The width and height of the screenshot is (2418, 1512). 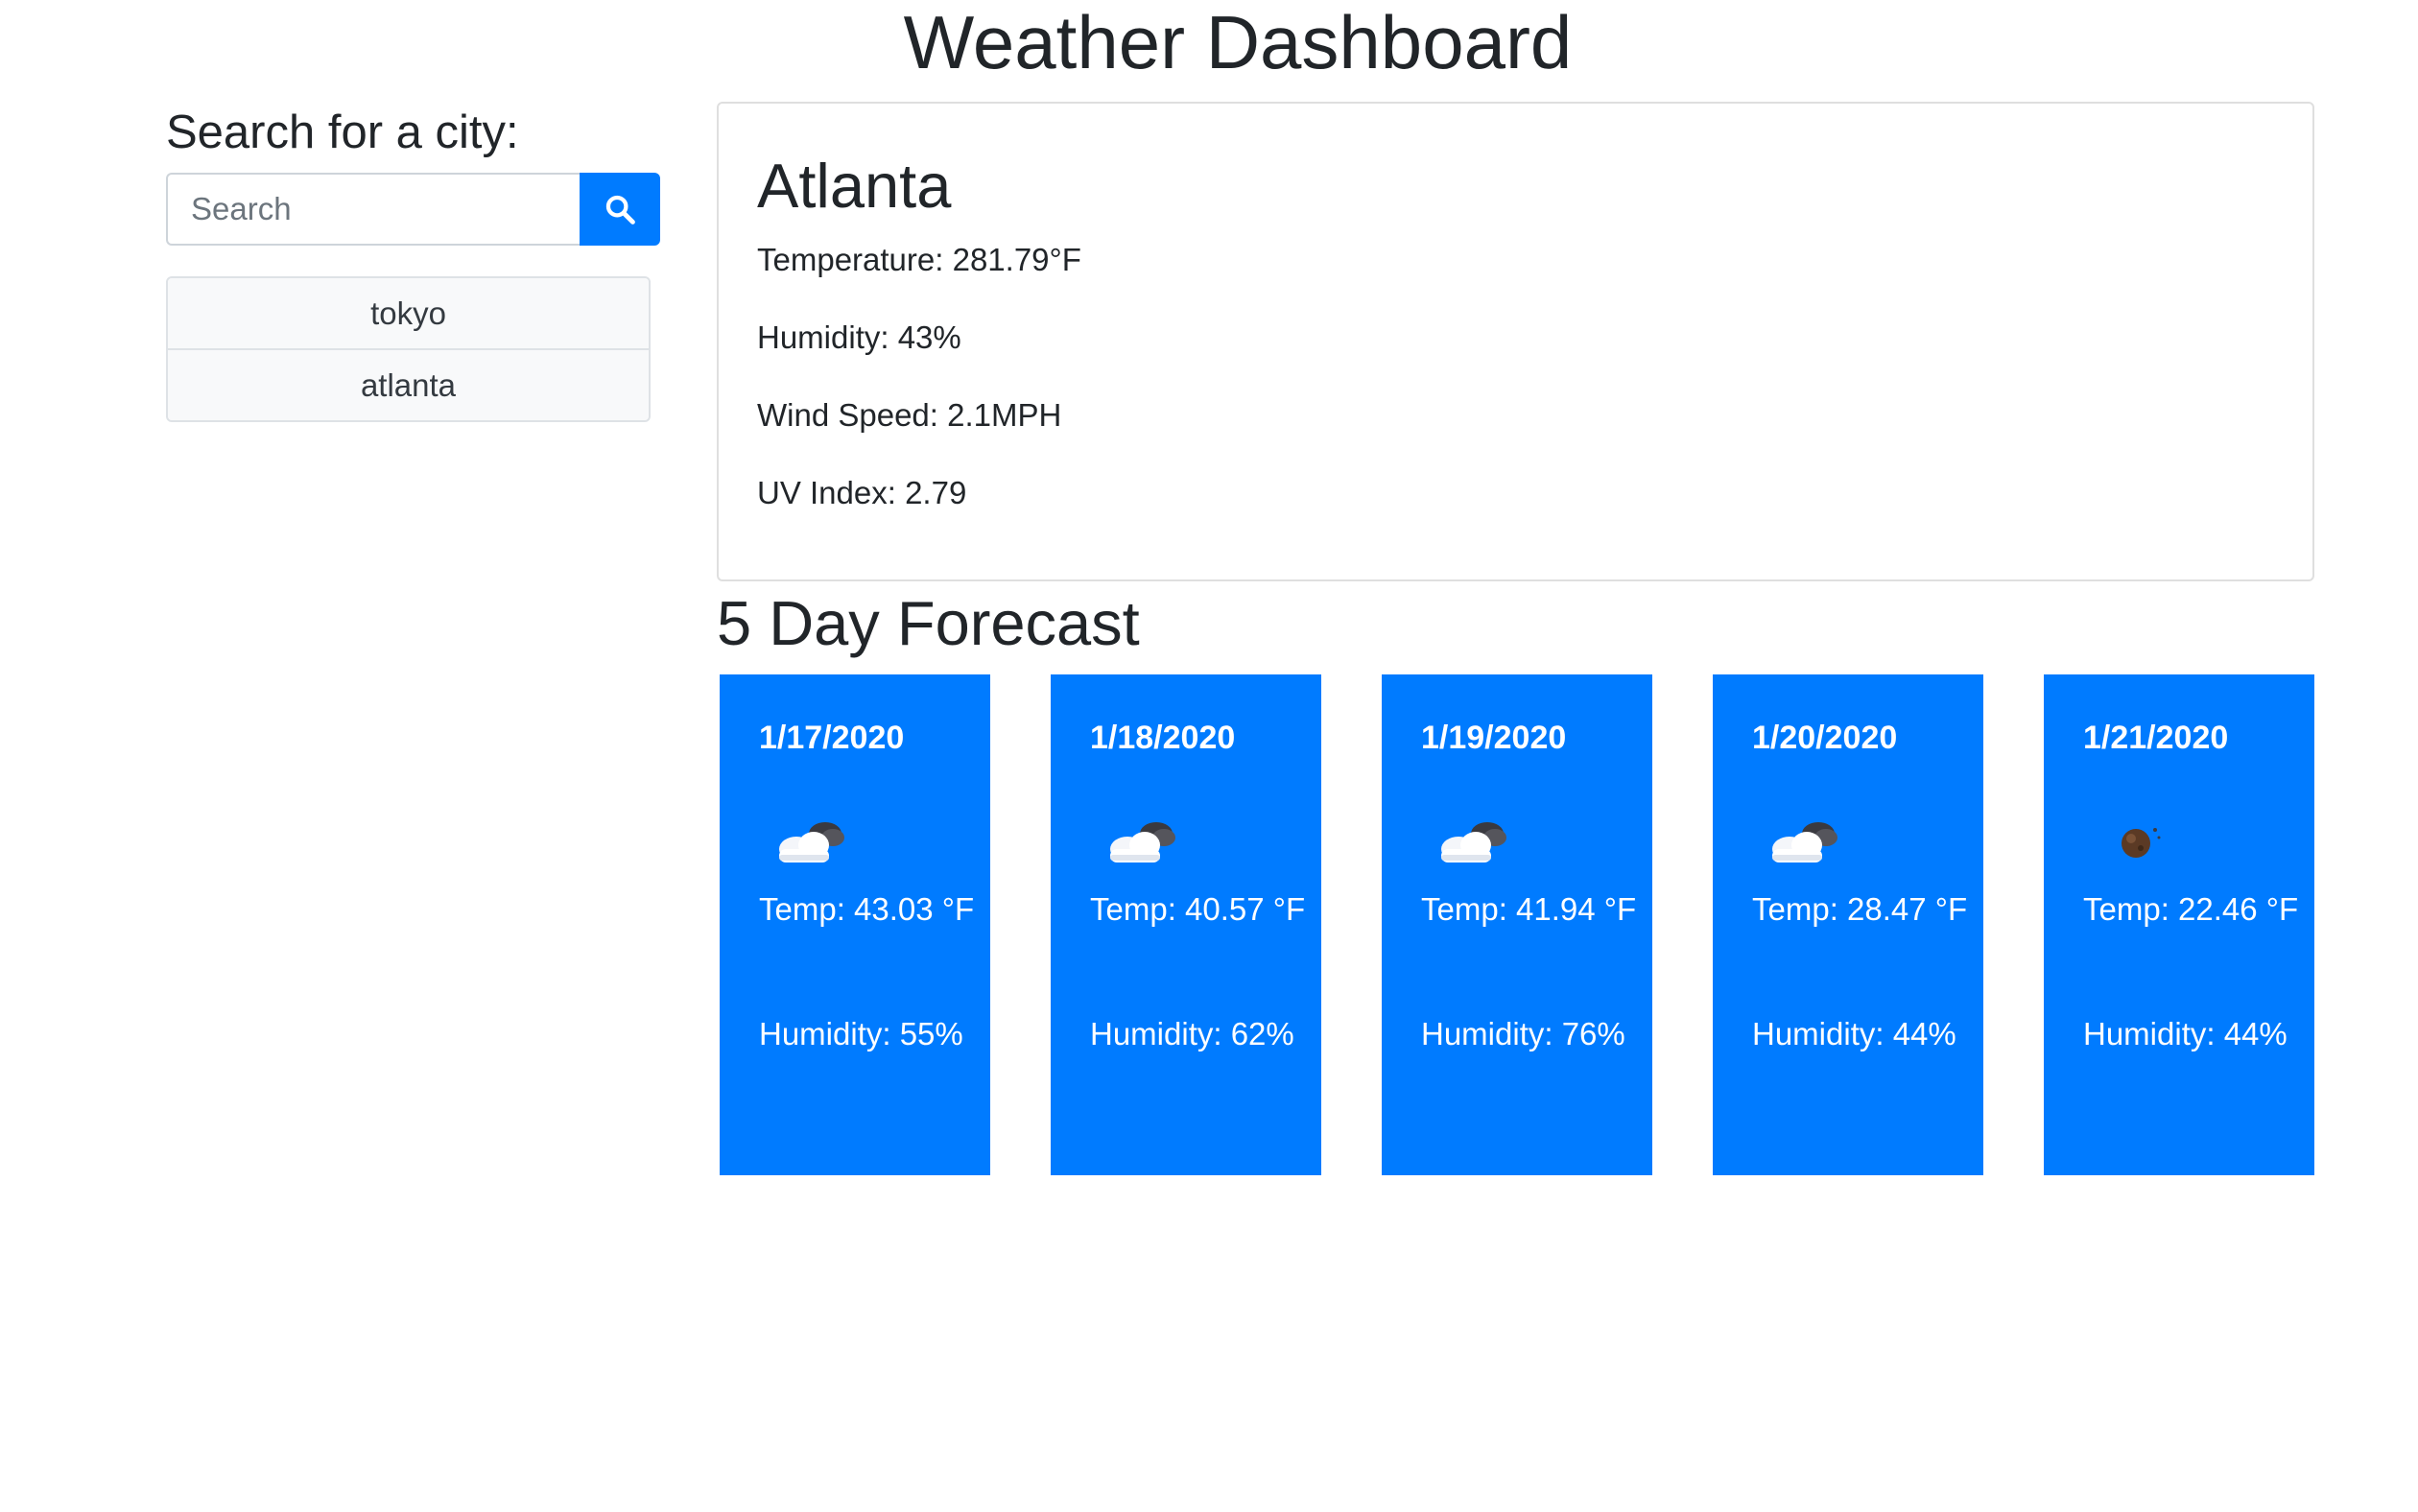 What do you see at coordinates (859, 337) in the screenshot?
I see `current-humidity: Humidity: 43%` at bounding box center [859, 337].